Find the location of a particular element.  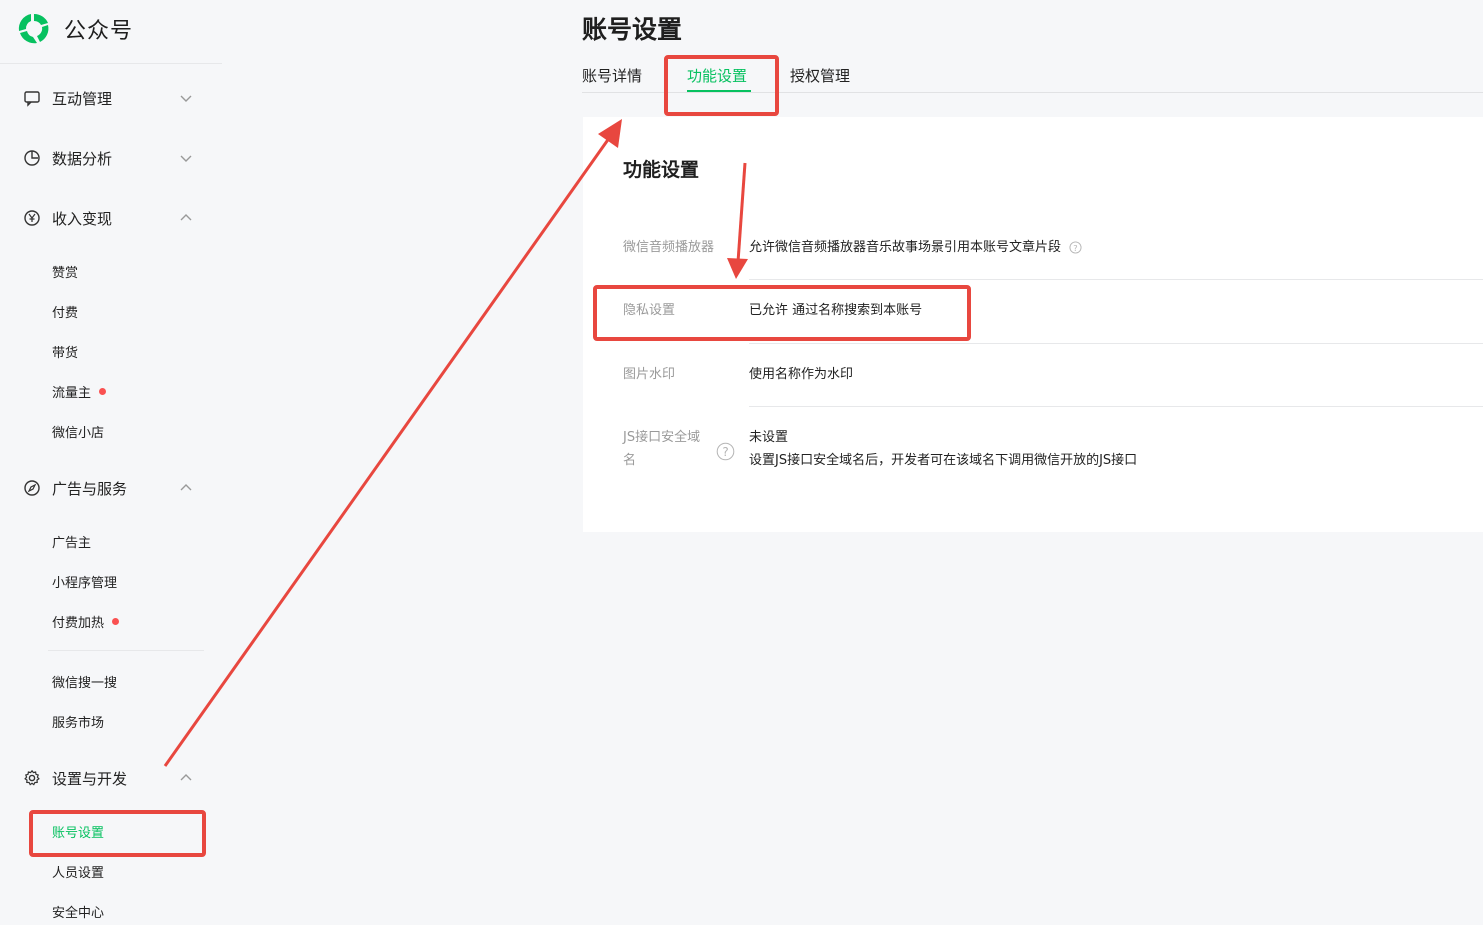

sidebar-item-paid: 付费 is located at coordinates (65, 311).